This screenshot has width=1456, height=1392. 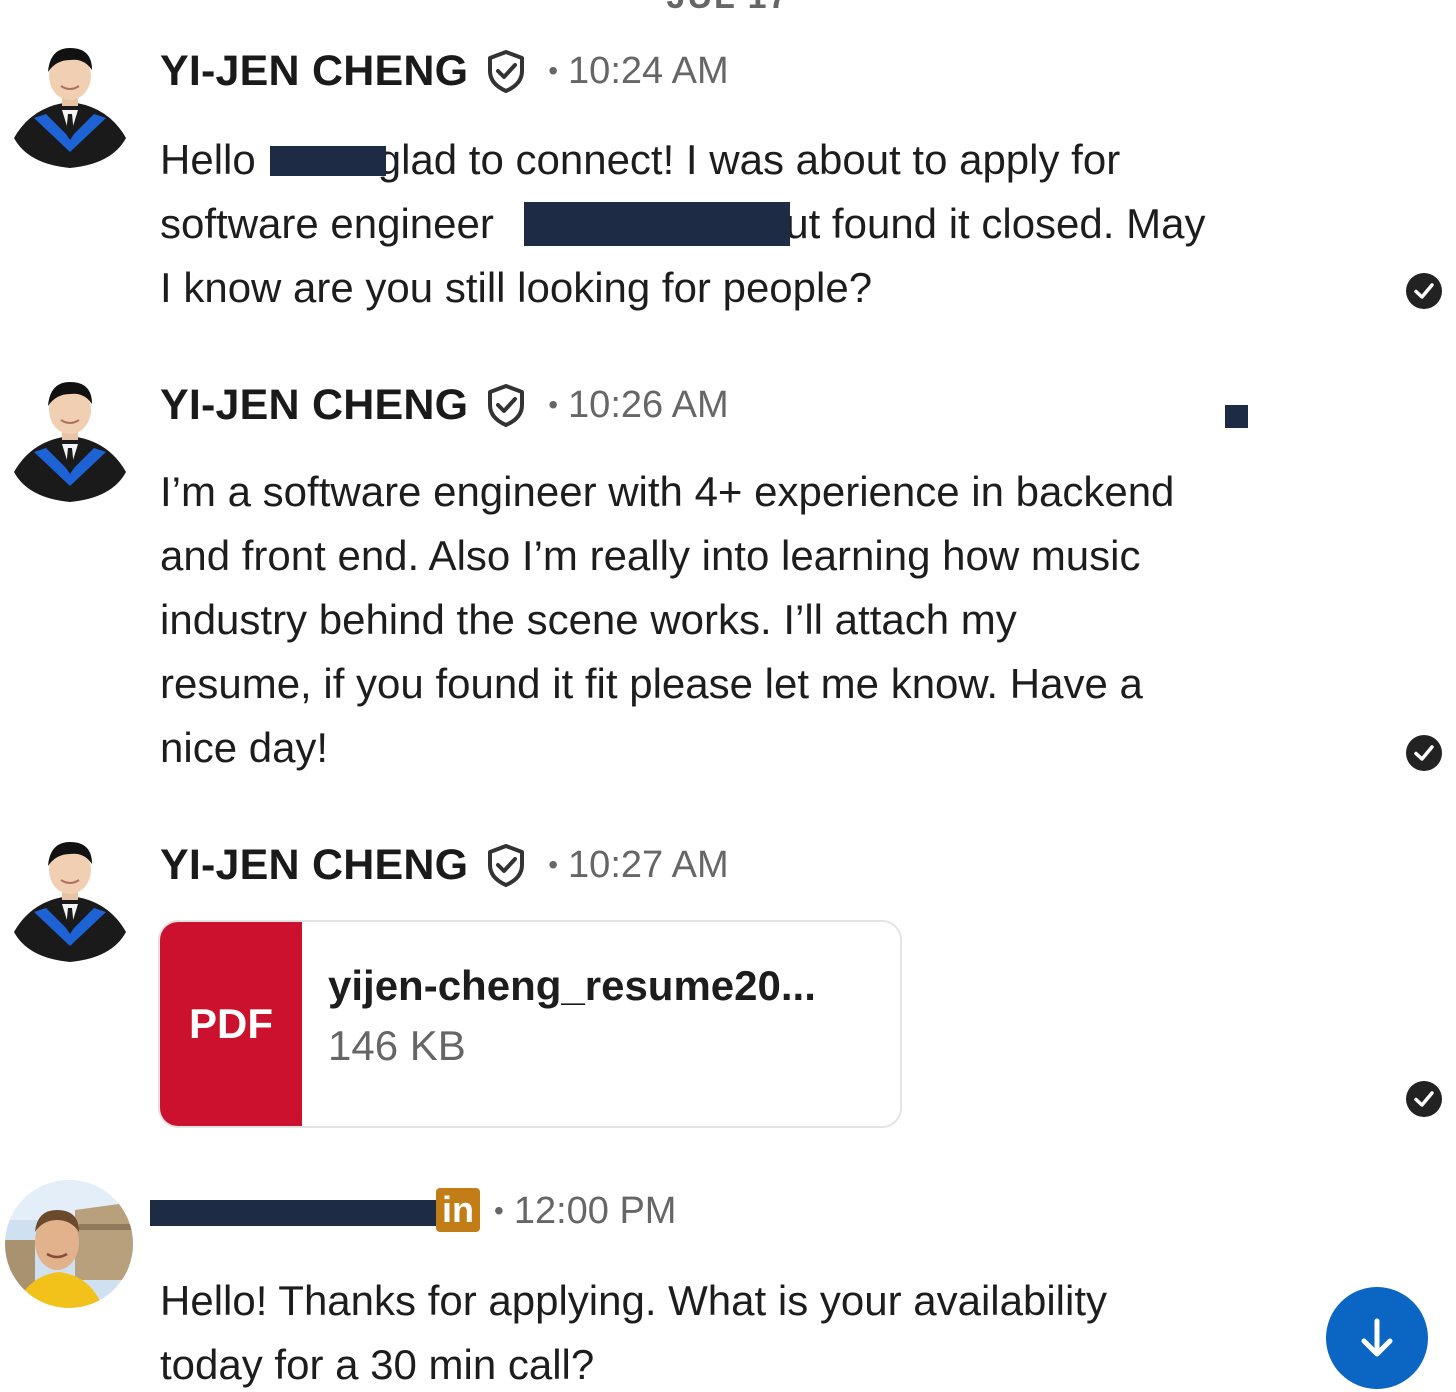 I want to click on profile-photo-icon, so click(x=69, y=1244).